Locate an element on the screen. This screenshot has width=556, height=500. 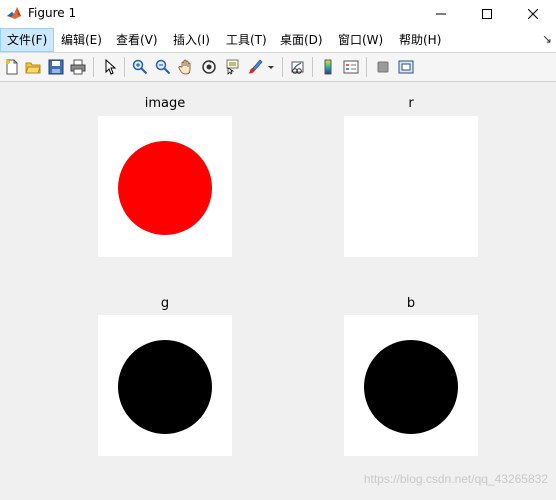
menu-desktop: 桌面(D) is located at coordinates (301, 40).